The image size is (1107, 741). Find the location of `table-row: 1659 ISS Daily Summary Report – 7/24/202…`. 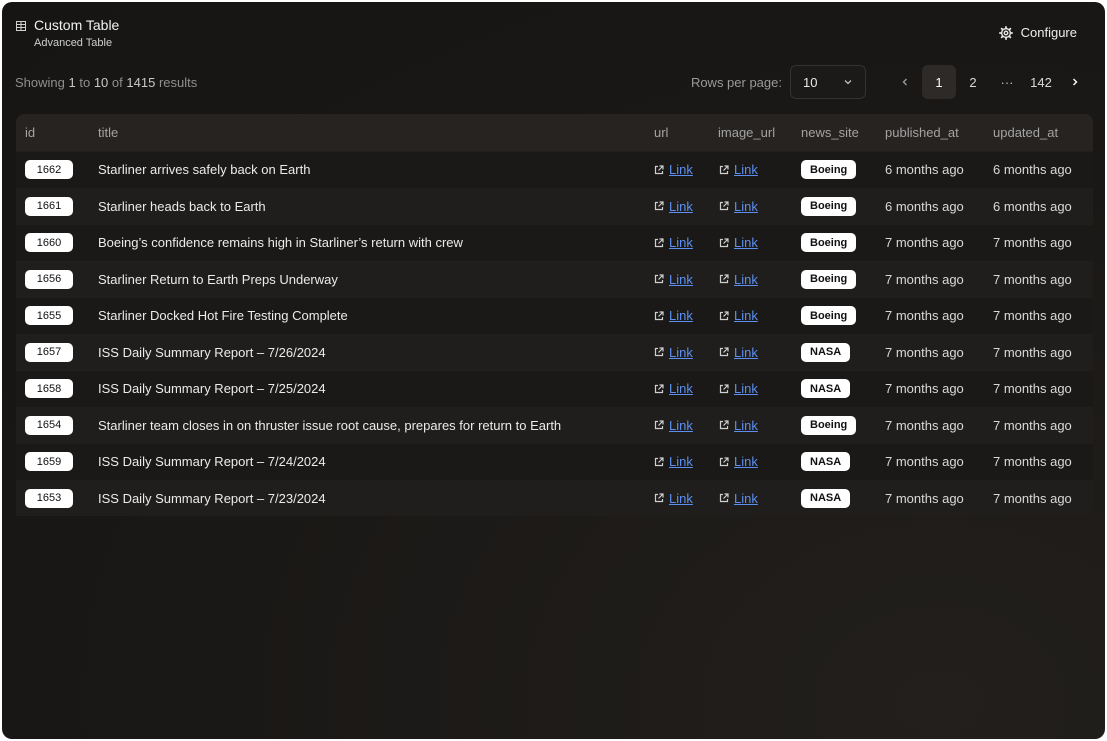

table-row: 1659 ISS Daily Summary Report – 7/24/202… is located at coordinates (554, 461).